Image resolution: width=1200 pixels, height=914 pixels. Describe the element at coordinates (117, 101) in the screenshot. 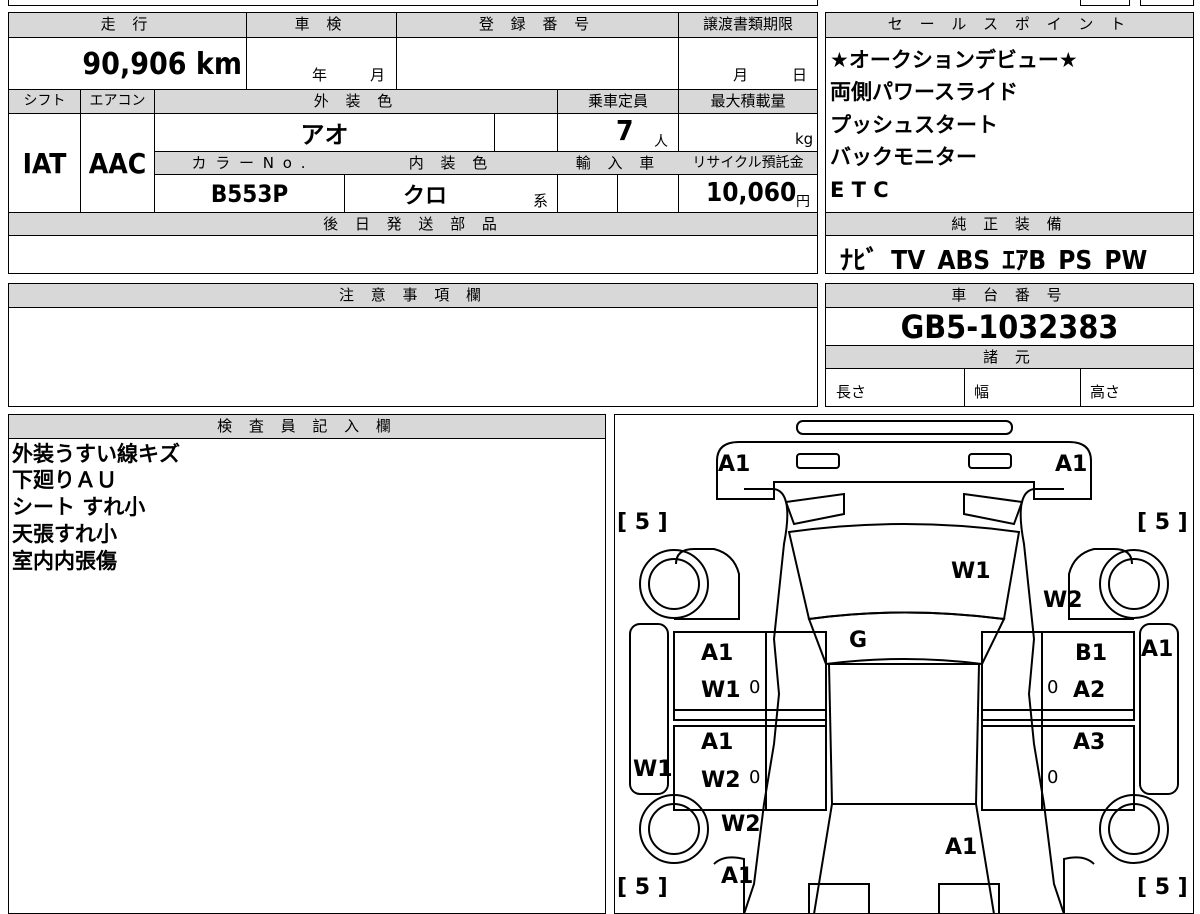

I see `aircon-label: エアコン` at that location.